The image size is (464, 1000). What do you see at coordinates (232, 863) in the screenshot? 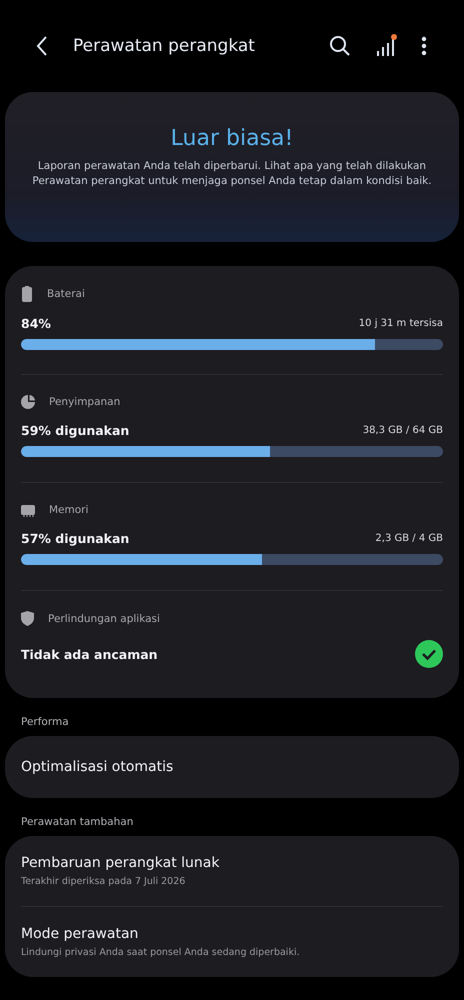
I see `menu-item: Pembaruan perangkat lunak` at bounding box center [232, 863].